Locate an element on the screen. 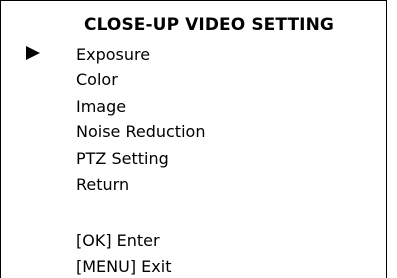 The image size is (397, 278). menu-item-ptz-setting: PTZ Setting is located at coordinates (122, 159).